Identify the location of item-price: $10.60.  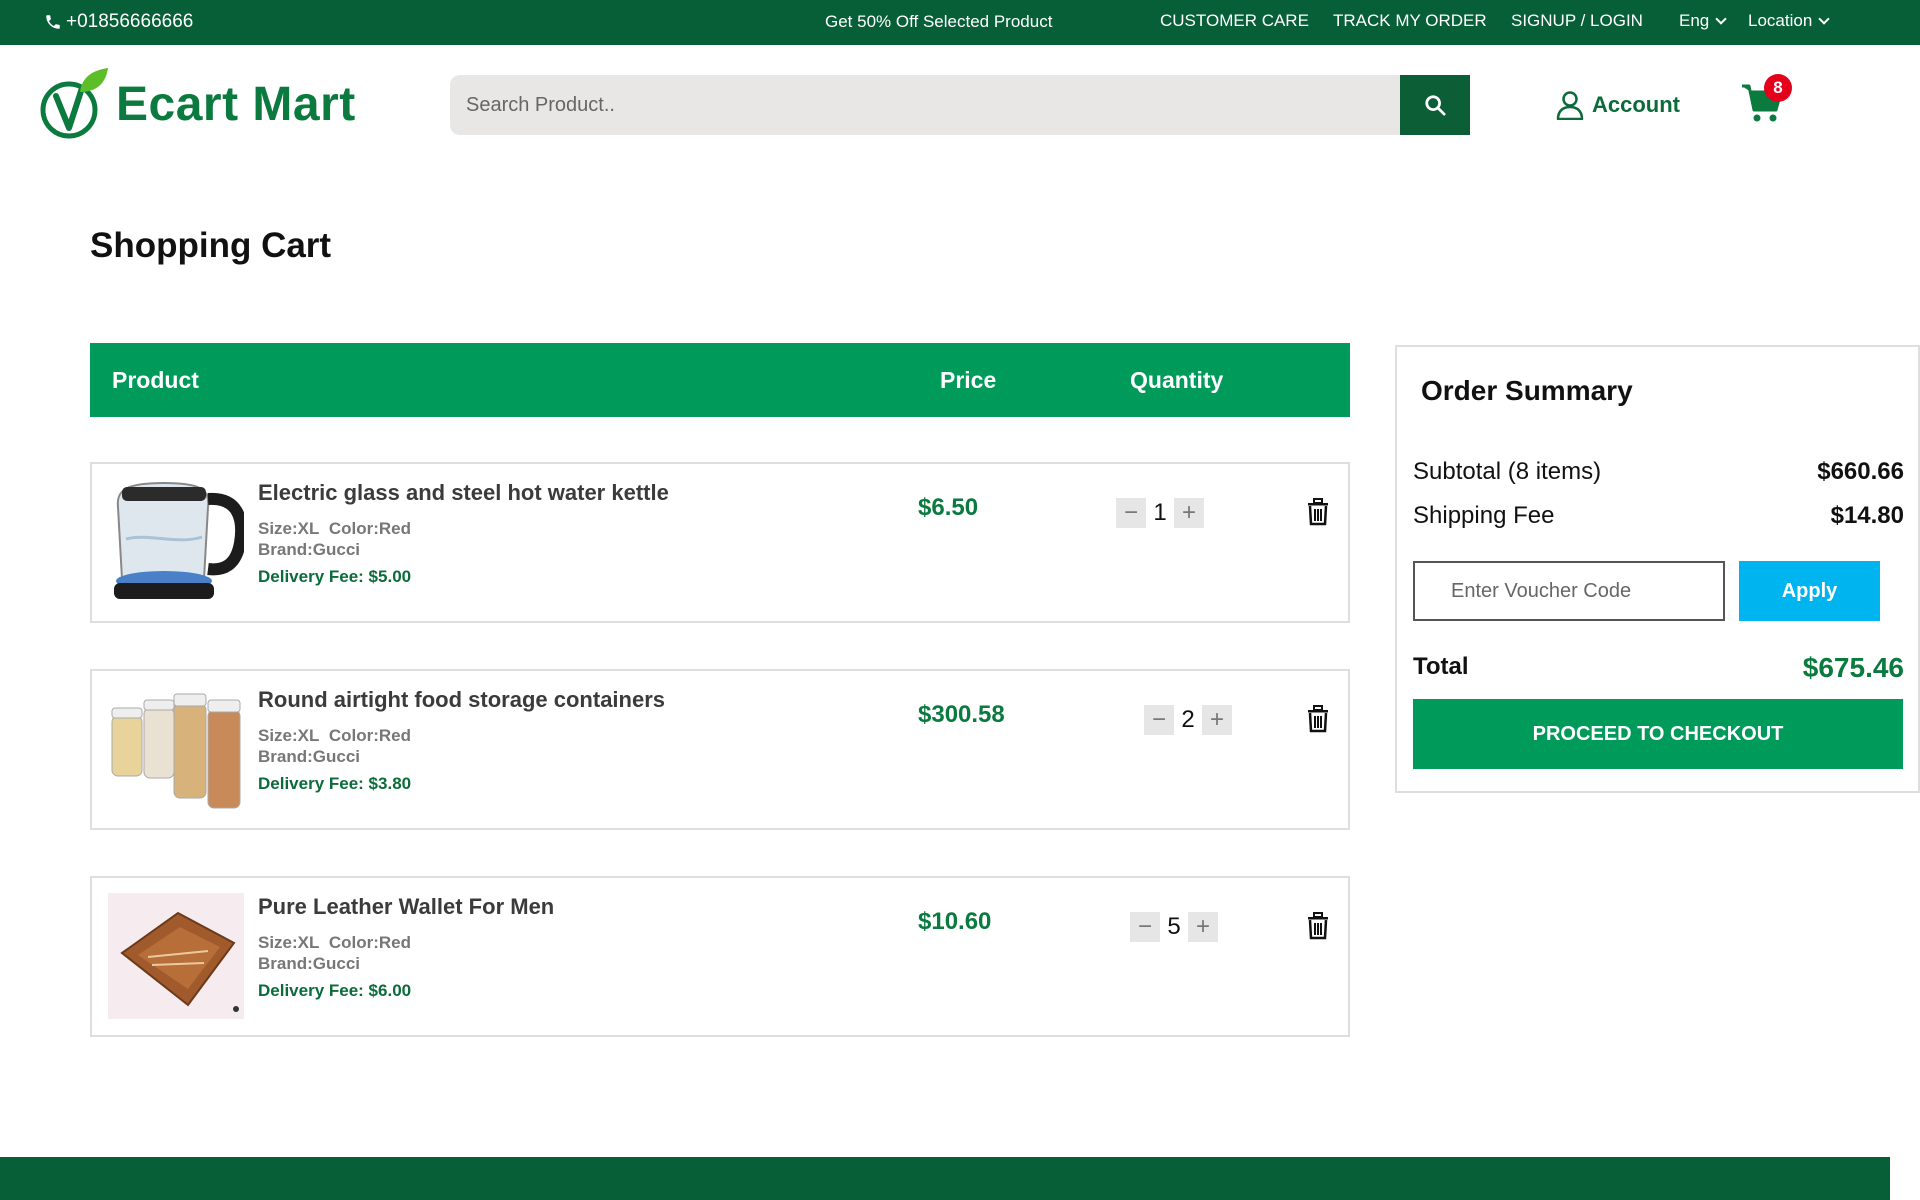
(955, 921).